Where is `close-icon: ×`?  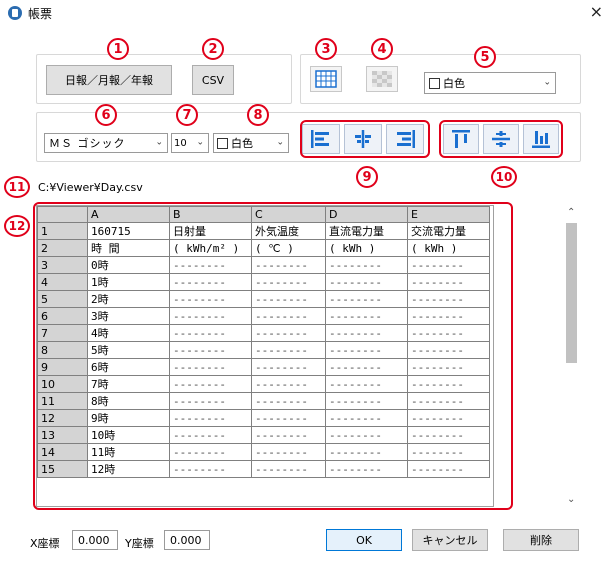 close-icon: × is located at coordinates (596, 11).